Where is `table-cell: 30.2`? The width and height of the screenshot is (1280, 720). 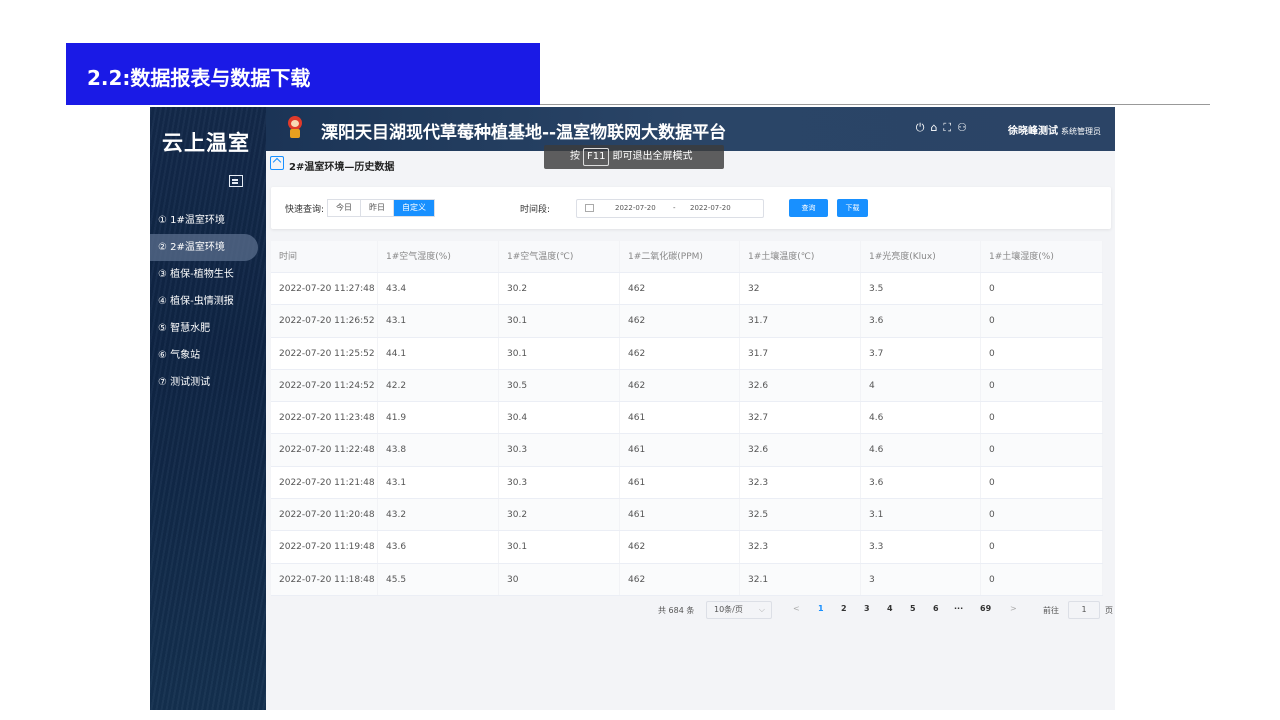
table-cell: 30.2 is located at coordinates (559, 289).